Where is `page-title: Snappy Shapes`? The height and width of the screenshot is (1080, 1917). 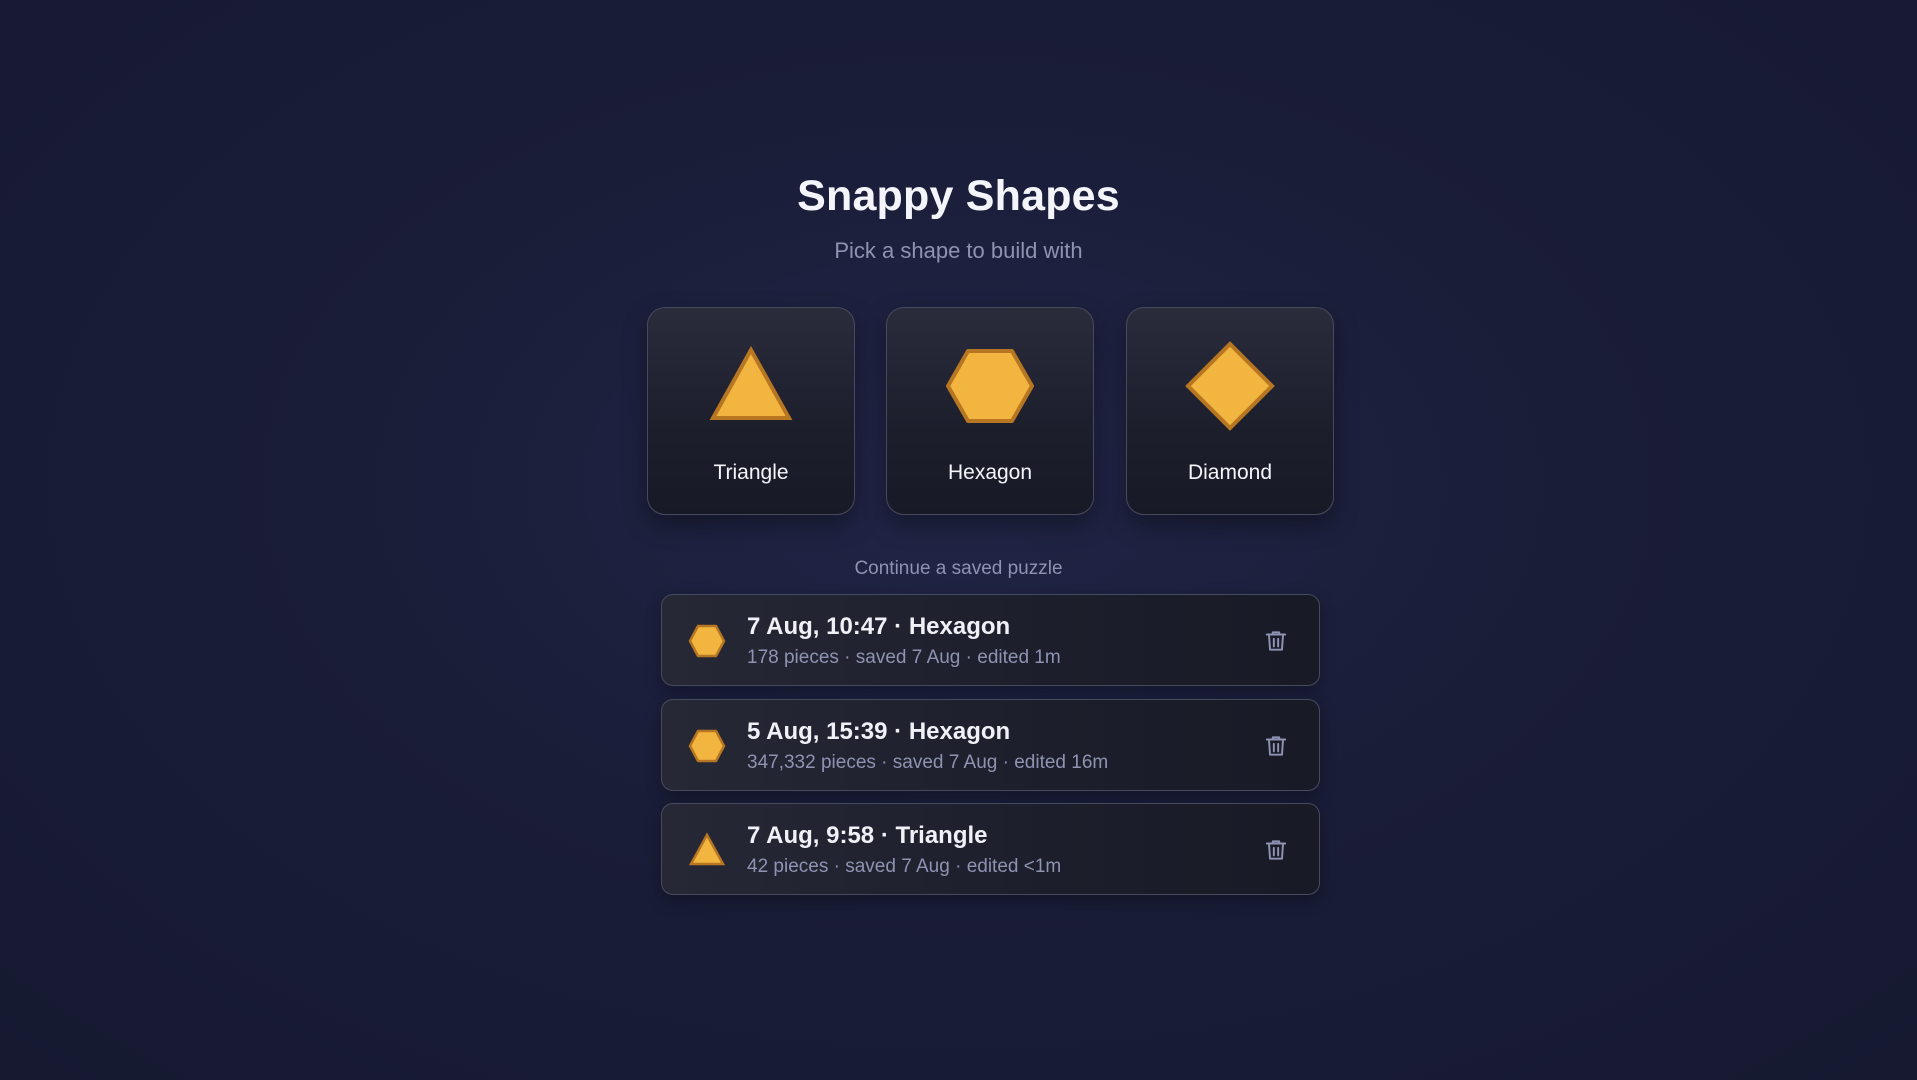
page-title: Snappy Shapes is located at coordinates (958, 196).